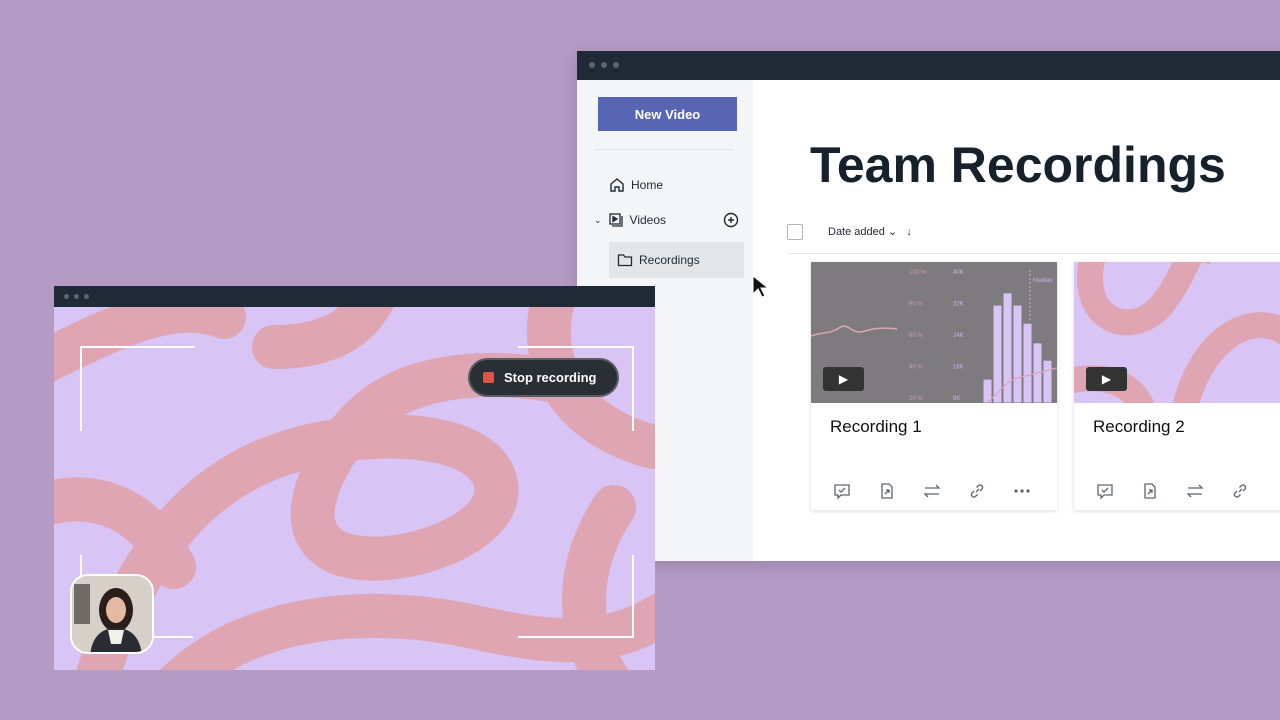  Describe the element at coordinates (958, 368) in the screenshot. I see `tick-label: 16K` at that location.